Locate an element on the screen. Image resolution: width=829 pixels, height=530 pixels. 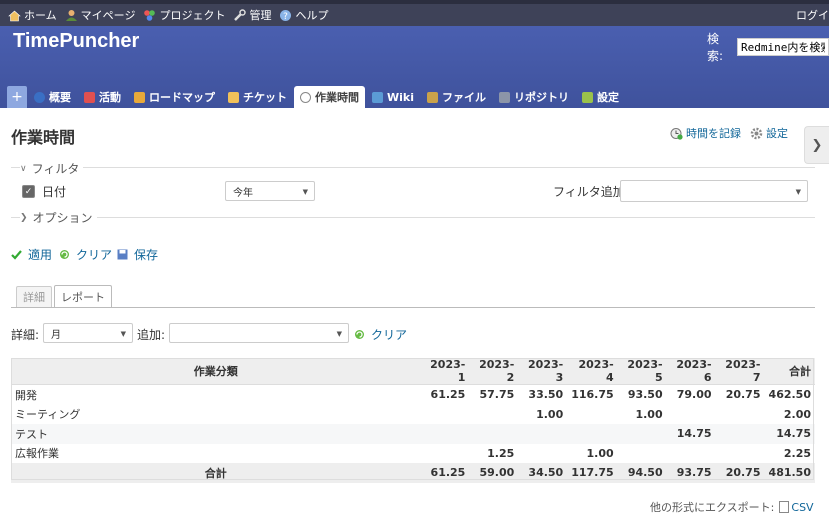
user-icon is located at coordinates (71, 15).